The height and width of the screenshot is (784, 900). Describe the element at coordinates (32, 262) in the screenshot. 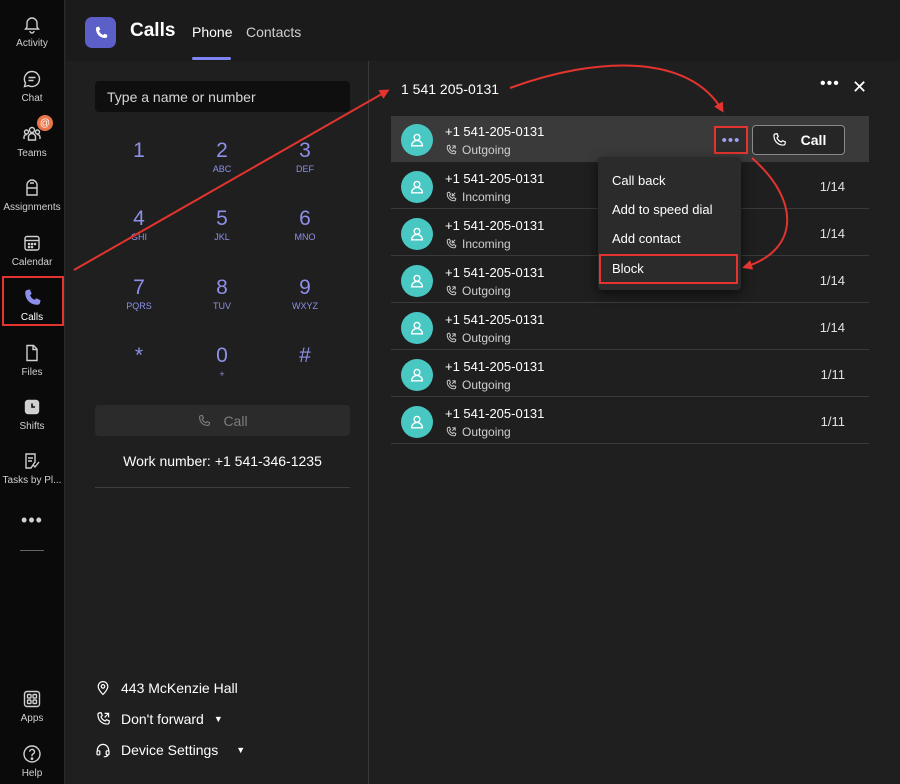

I see `rail-label: Calendar` at that location.